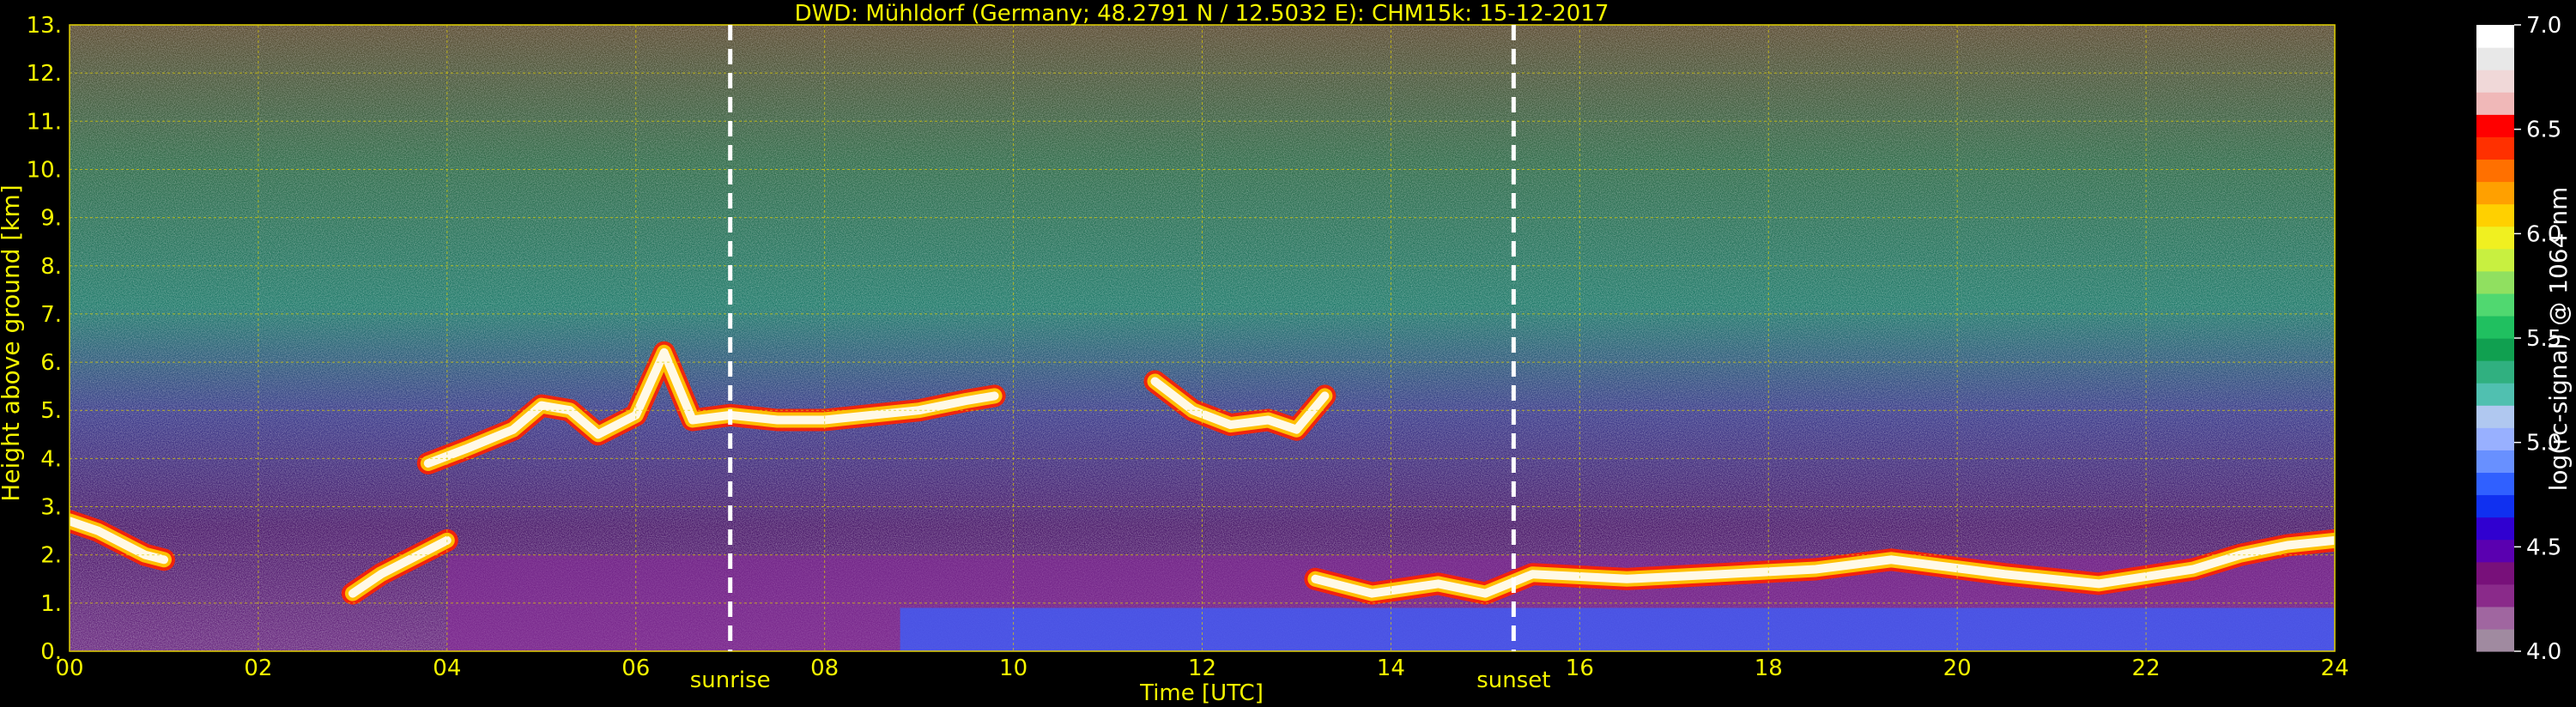  Describe the element at coordinates (51, 556) in the screenshot. I see `y-tick-label: 2.` at that location.